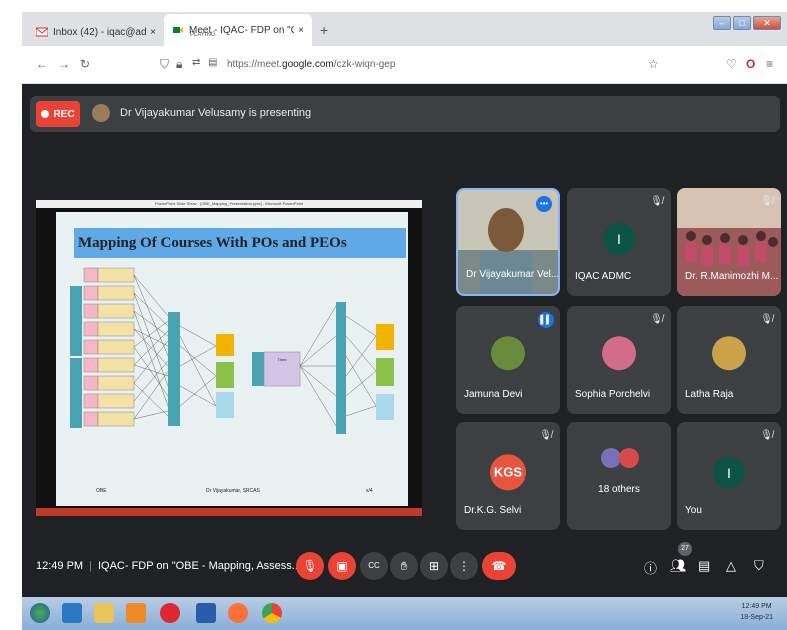  I want to click on forward-icon: →, so click(64, 64).